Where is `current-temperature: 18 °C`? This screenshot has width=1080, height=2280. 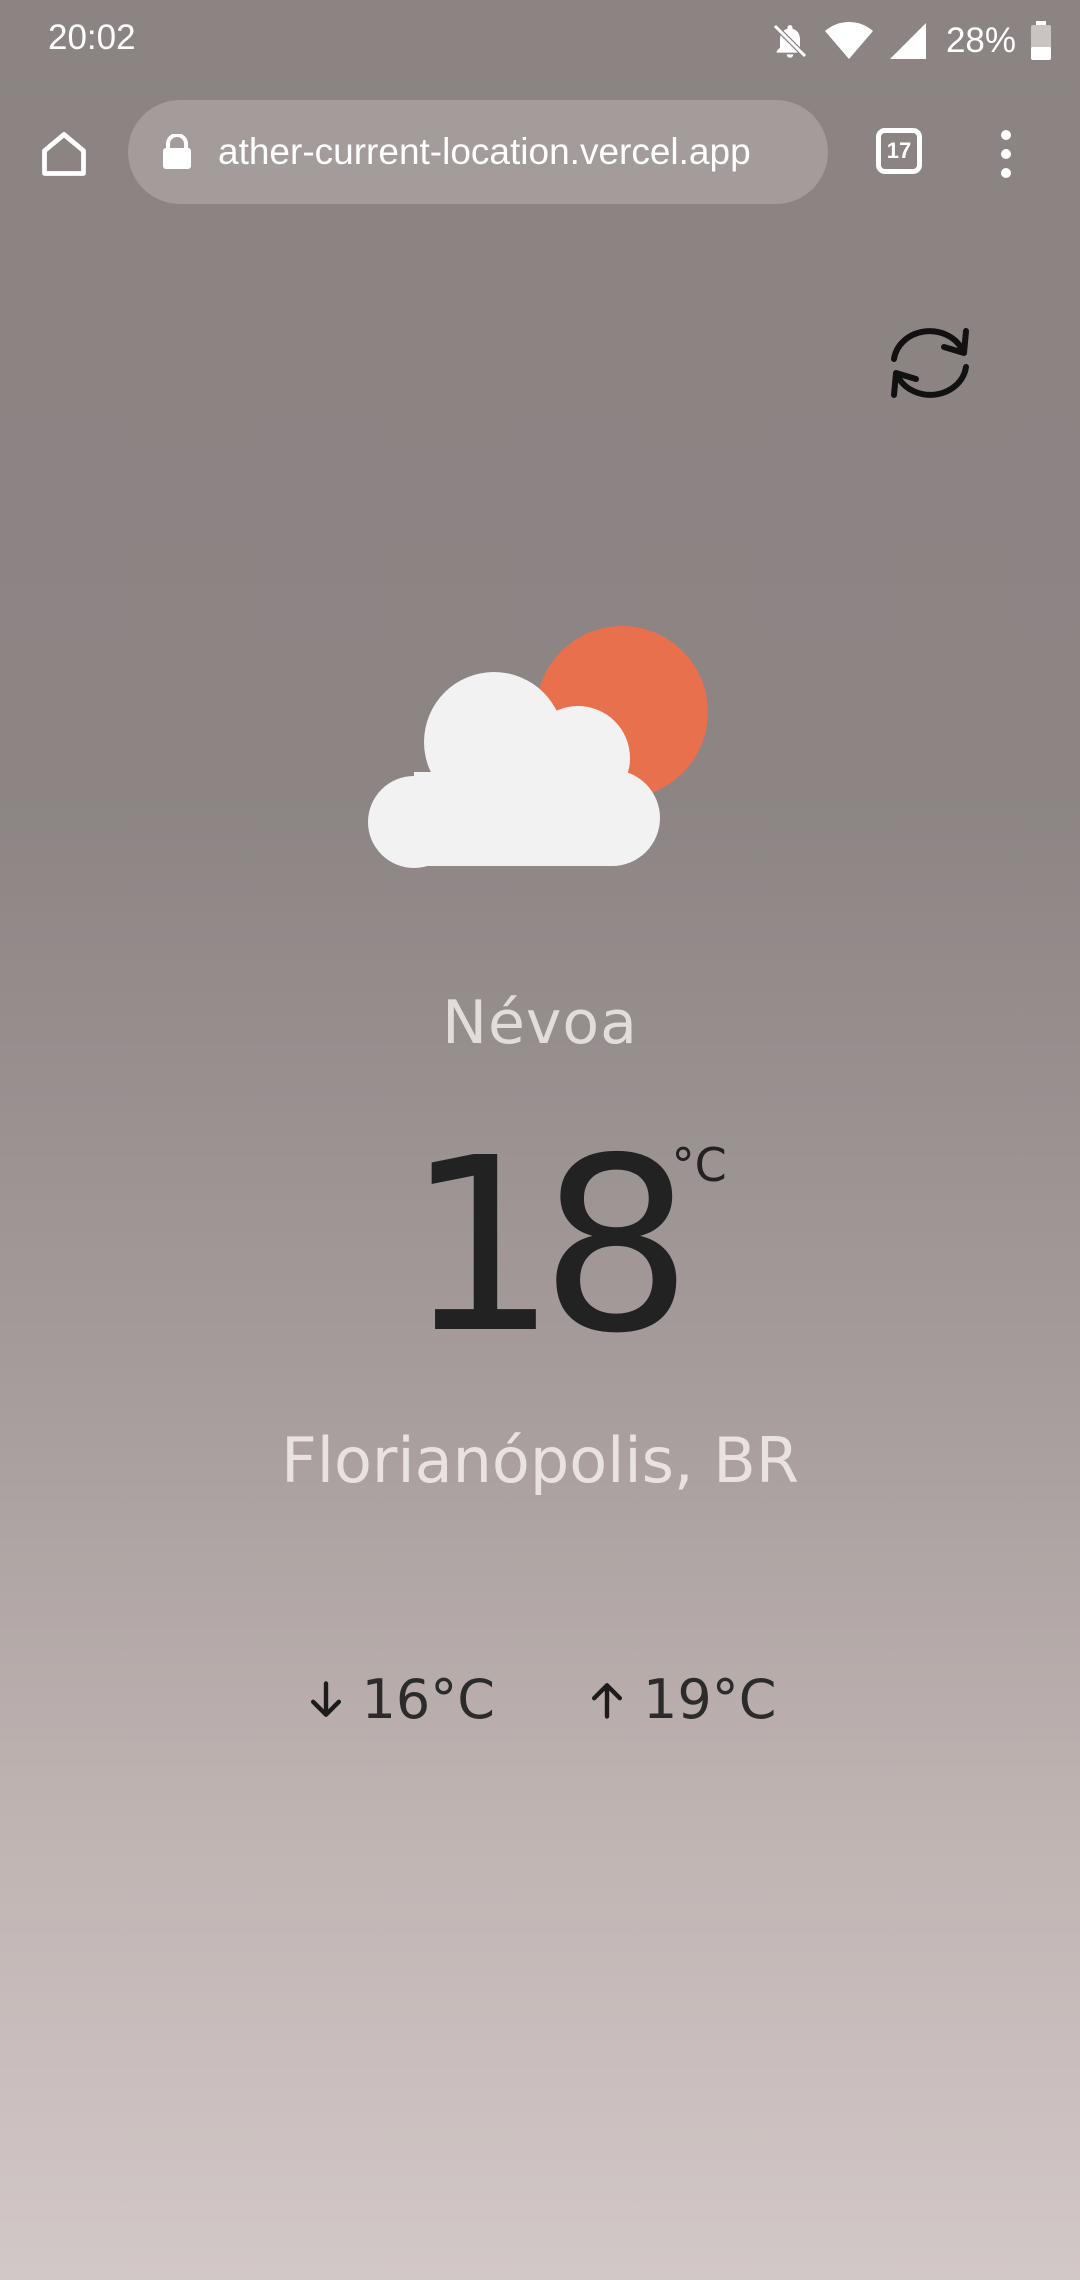 current-temperature: 18 °C is located at coordinates (566, 1246).